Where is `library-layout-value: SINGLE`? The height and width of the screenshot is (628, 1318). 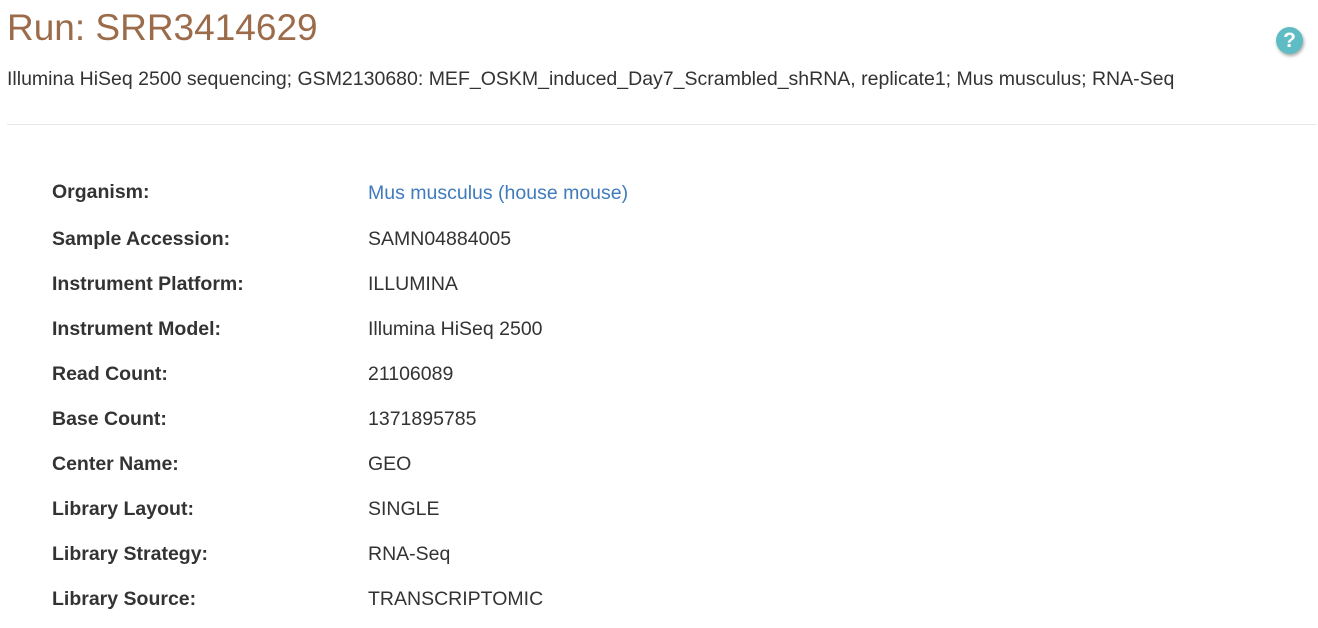 library-layout-value: SINGLE is located at coordinates (404, 509).